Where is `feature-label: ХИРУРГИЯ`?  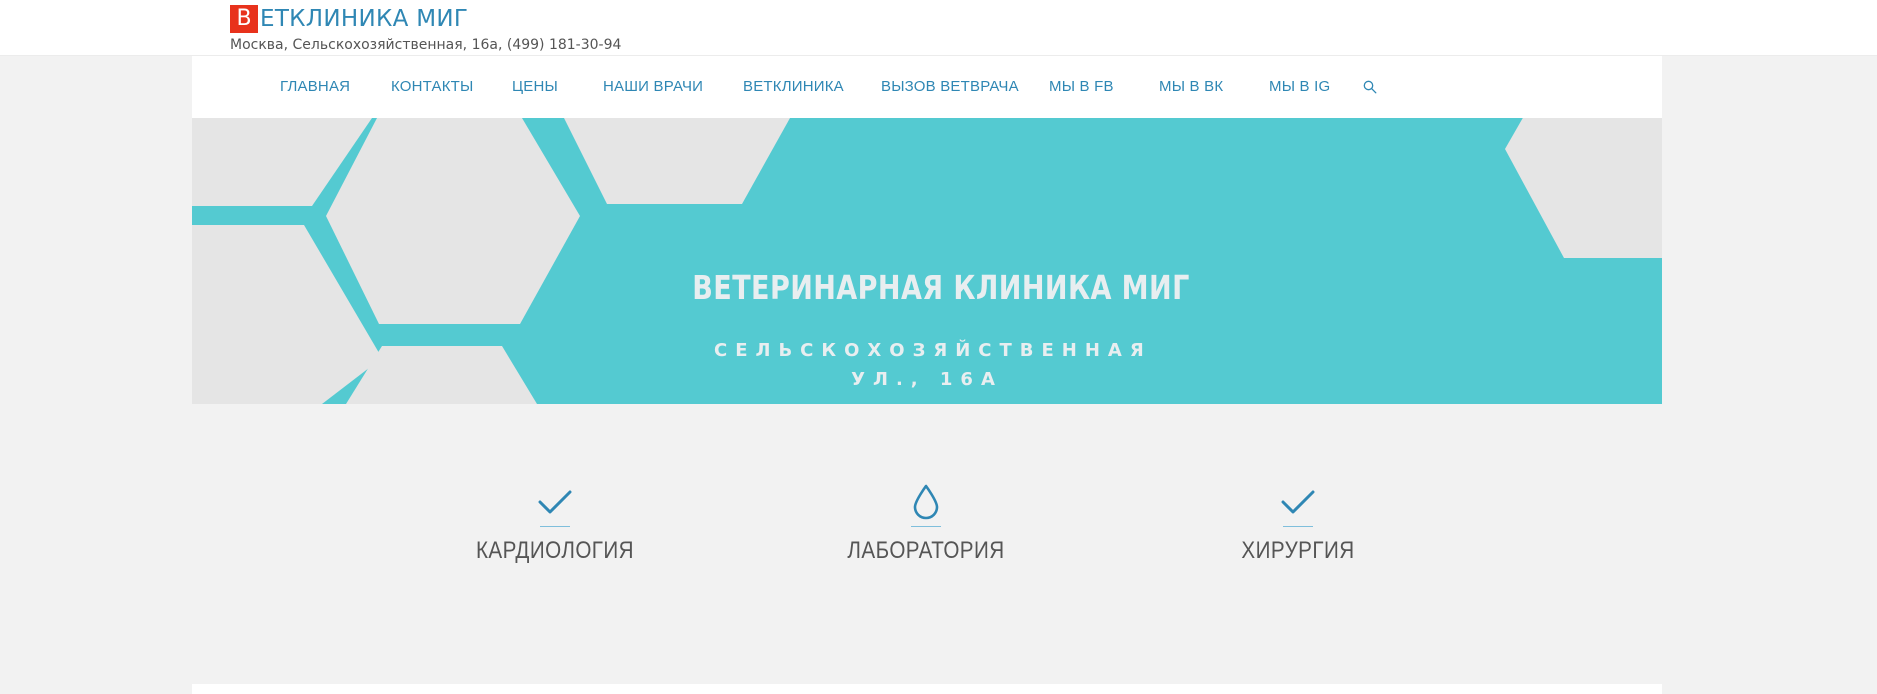 feature-label: ХИРУРГИЯ is located at coordinates (1298, 550).